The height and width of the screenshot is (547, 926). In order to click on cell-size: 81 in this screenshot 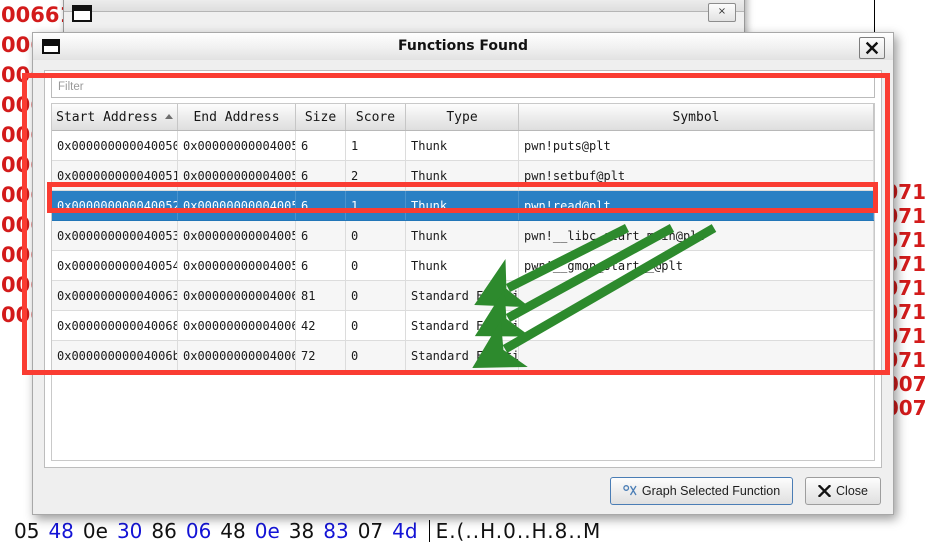, I will do `click(320, 295)`.